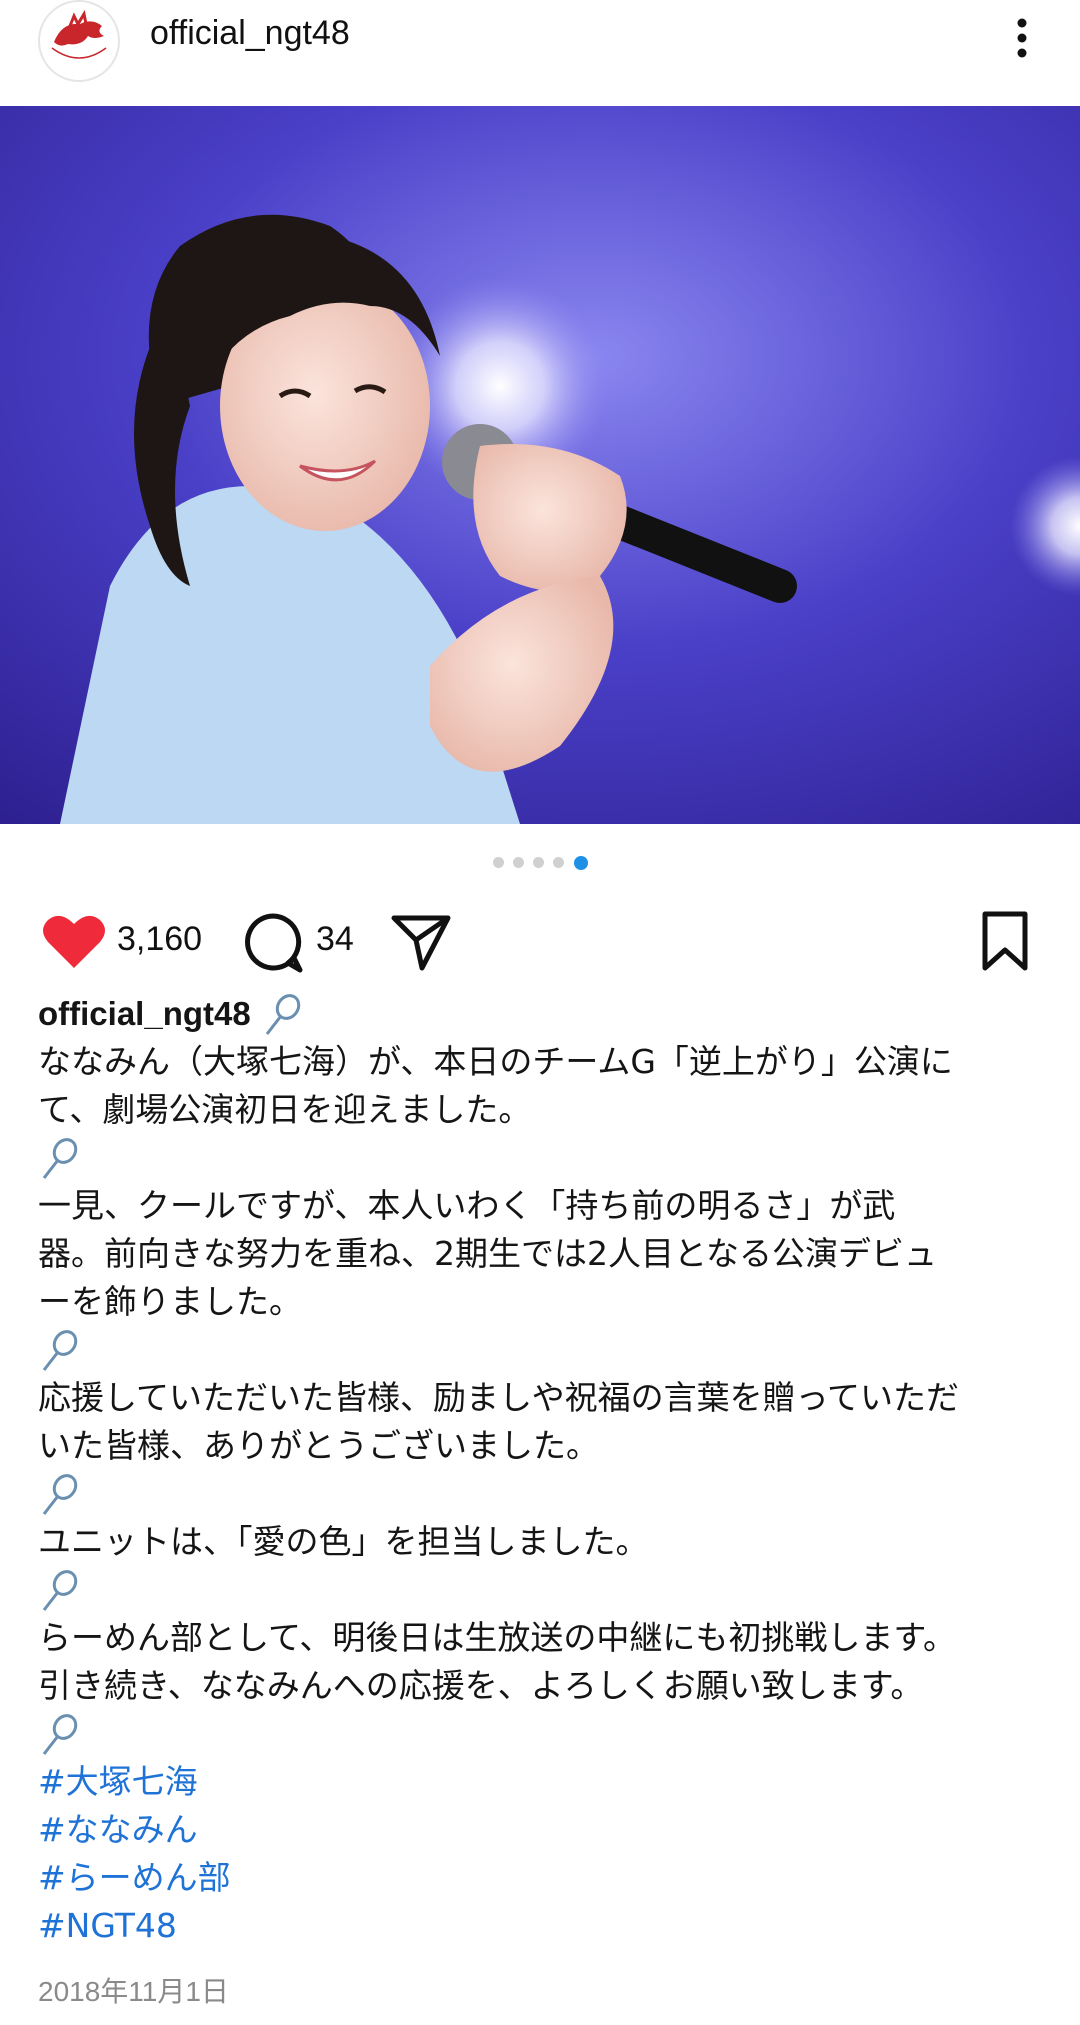  Describe the element at coordinates (488, 1253) in the screenshot. I see `caption-line: 器。前向きな努力を重ね、2期生では2人目となる公演デビュ` at that location.